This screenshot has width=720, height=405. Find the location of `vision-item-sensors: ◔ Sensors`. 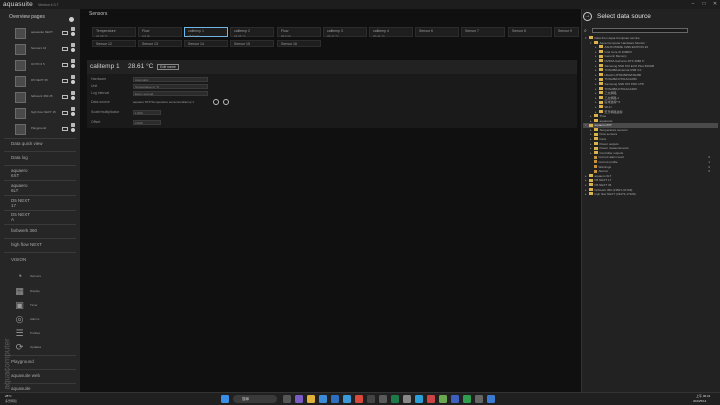

vision-item-sensors: ◔ Sensors is located at coordinates (42, 277).